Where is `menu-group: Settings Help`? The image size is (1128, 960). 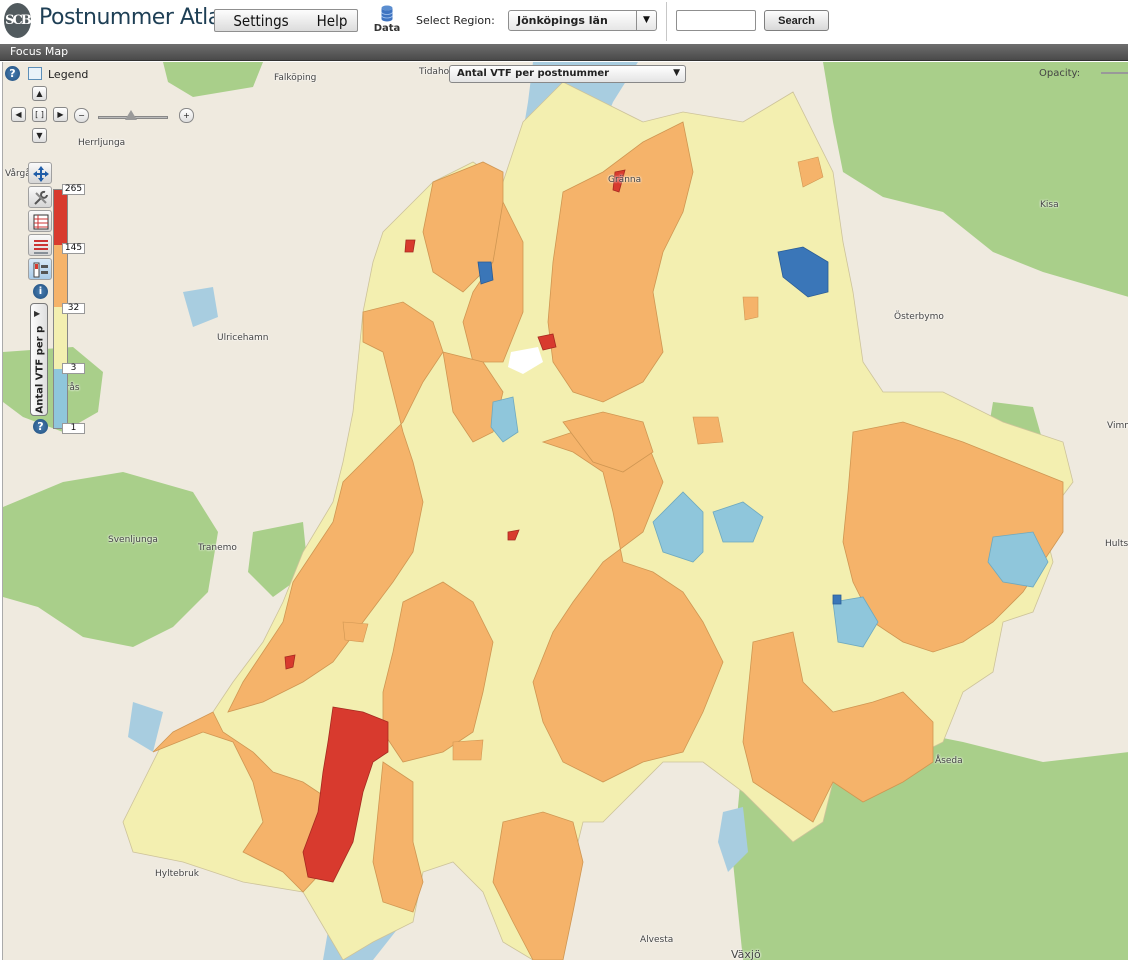 menu-group: Settings Help is located at coordinates (286, 20).